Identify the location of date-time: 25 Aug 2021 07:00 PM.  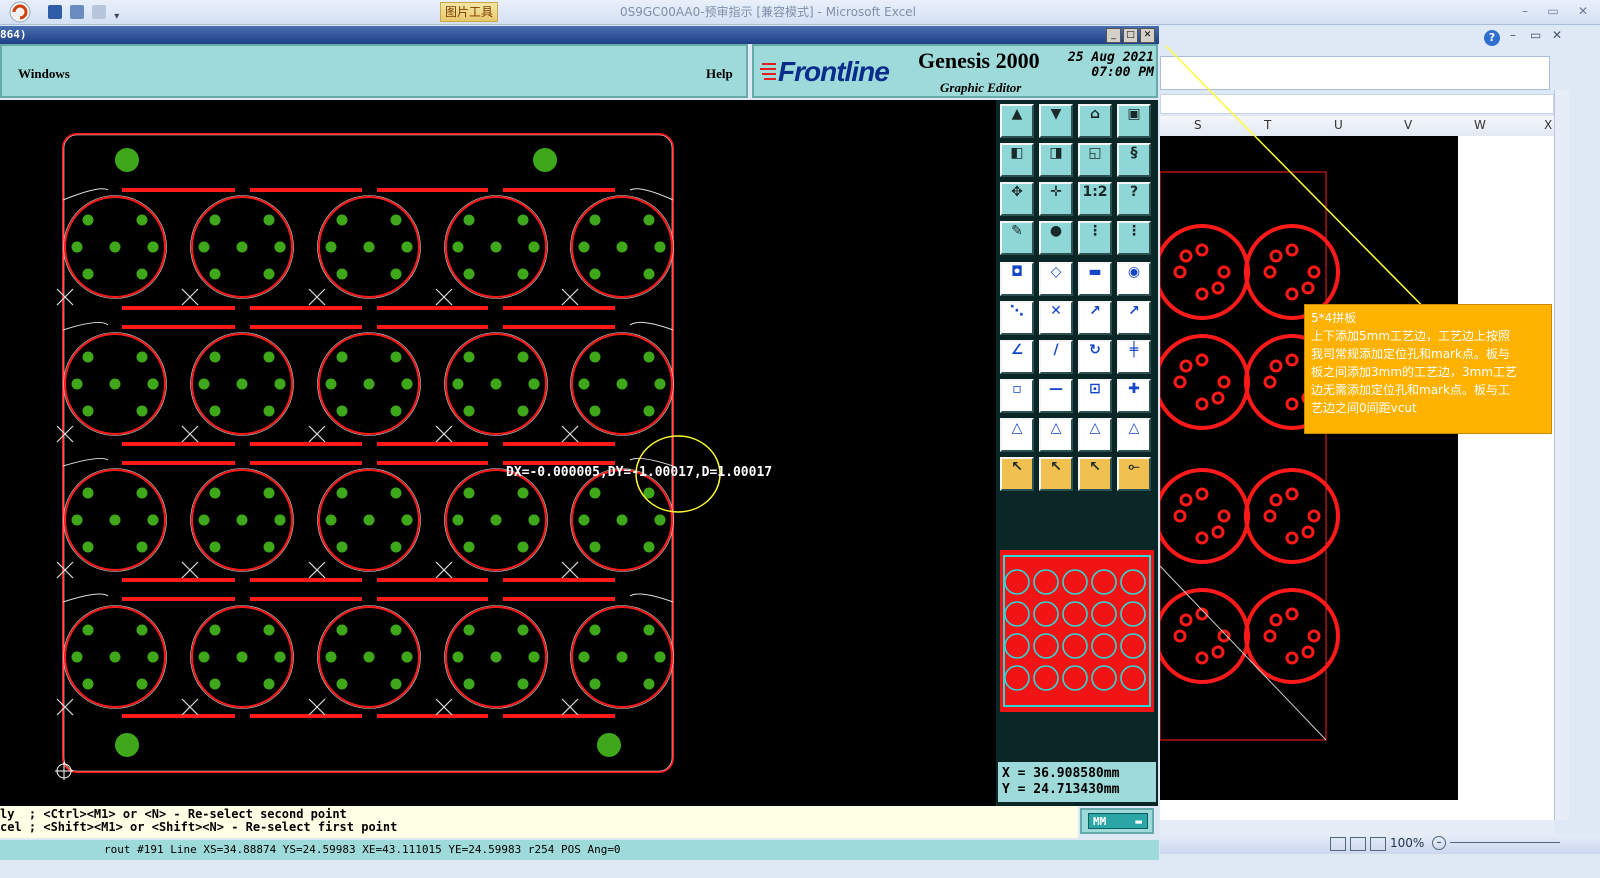
(1104, 65).